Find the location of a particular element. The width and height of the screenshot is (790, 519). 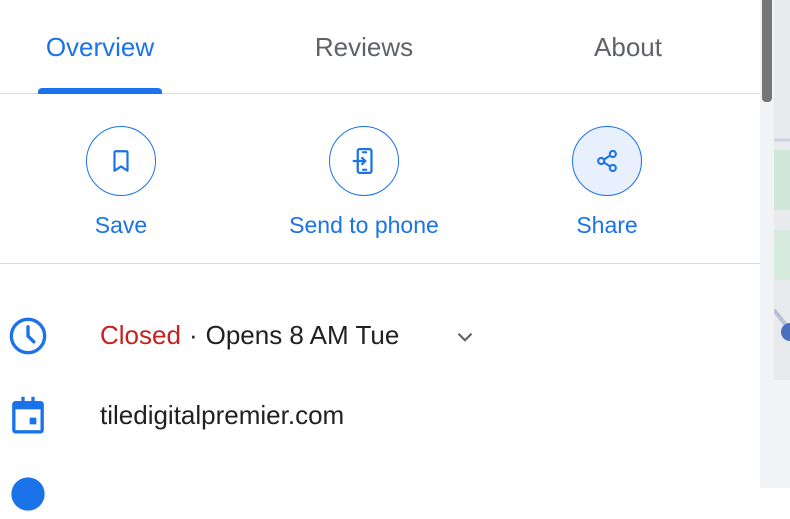

map-edge is located at coordinates (782, 244).